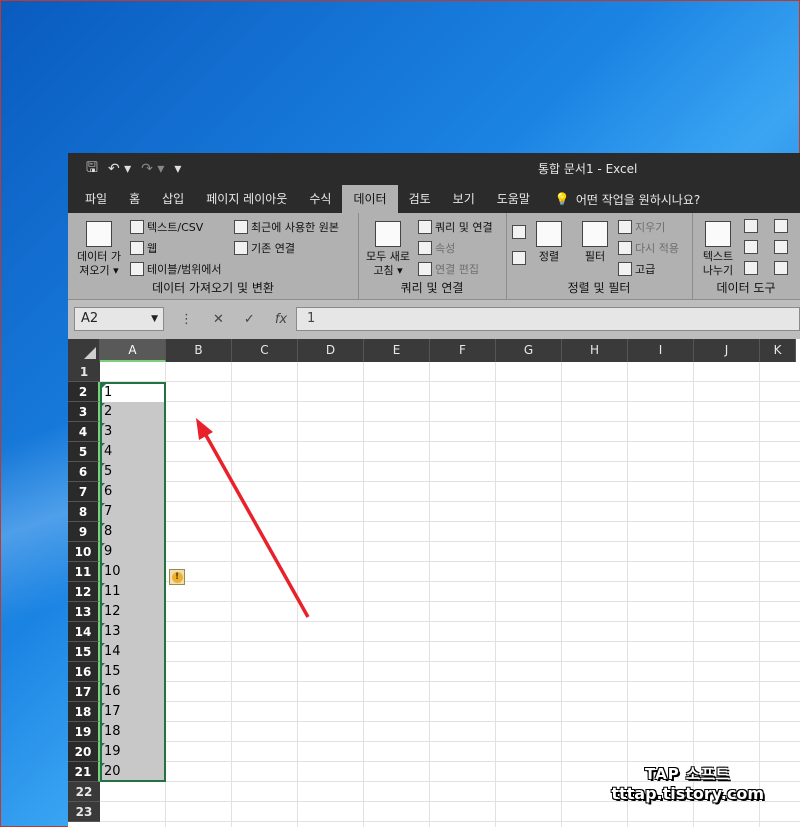 The width and height of the screenshot is (800, 827). I want to click on sort-descending-button, so click(519, 258).